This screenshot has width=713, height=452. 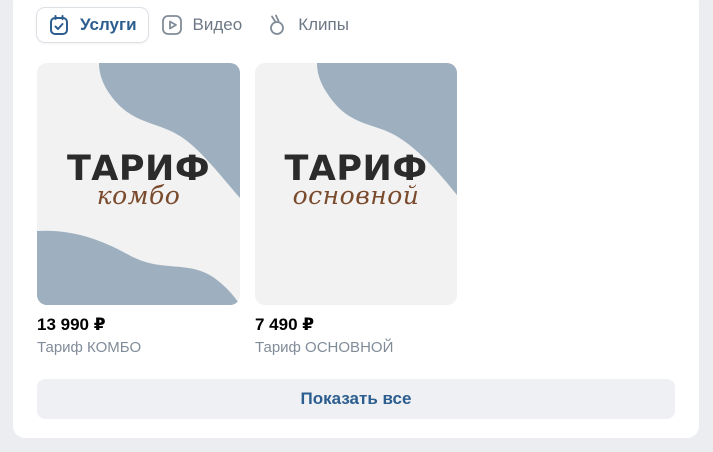 What do you see at coordinates (172, 25) in the screenshot?
I see `video-icon` at bounding box center [172, 25].